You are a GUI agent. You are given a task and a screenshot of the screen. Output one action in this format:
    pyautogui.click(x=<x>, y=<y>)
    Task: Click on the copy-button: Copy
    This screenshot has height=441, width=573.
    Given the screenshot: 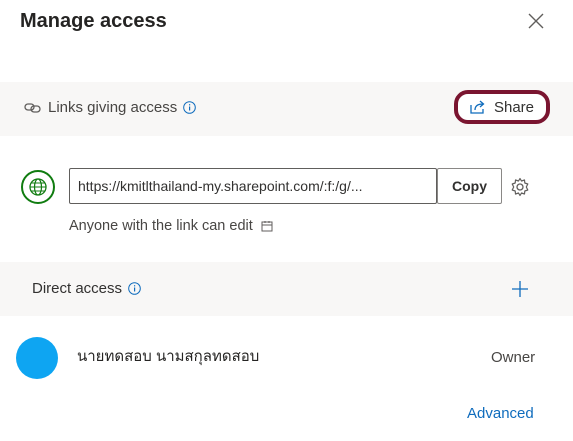 What is the action you would take?
    pyautogui.click(x=469, y=186)
    